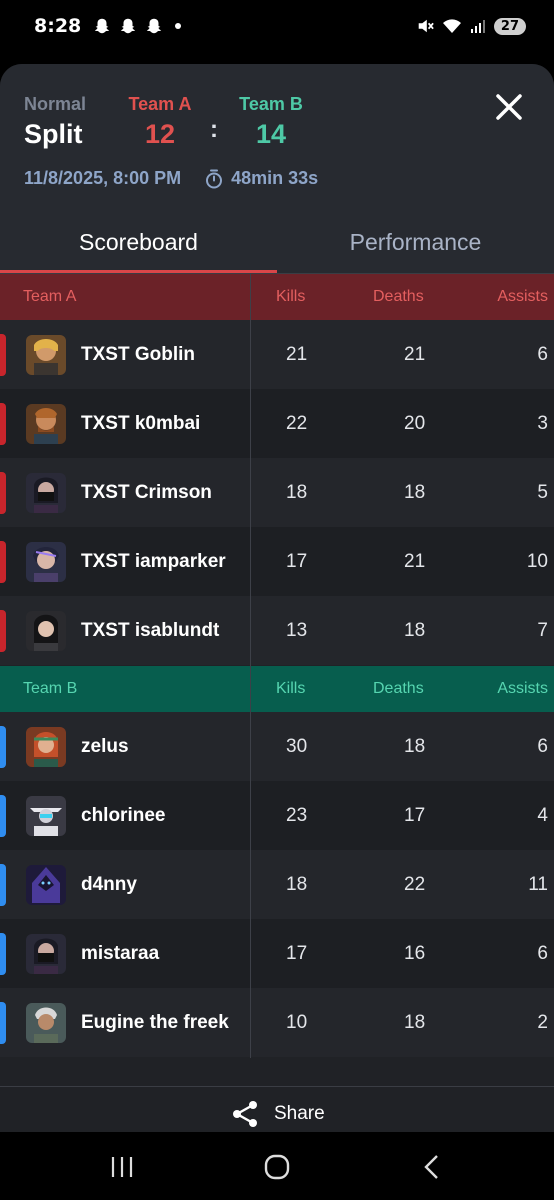 This screenshot has width=554, height=1200. Describe the element at coordinates (271, 134) in the screenshot. I see `team-b-score: 14` at that location.